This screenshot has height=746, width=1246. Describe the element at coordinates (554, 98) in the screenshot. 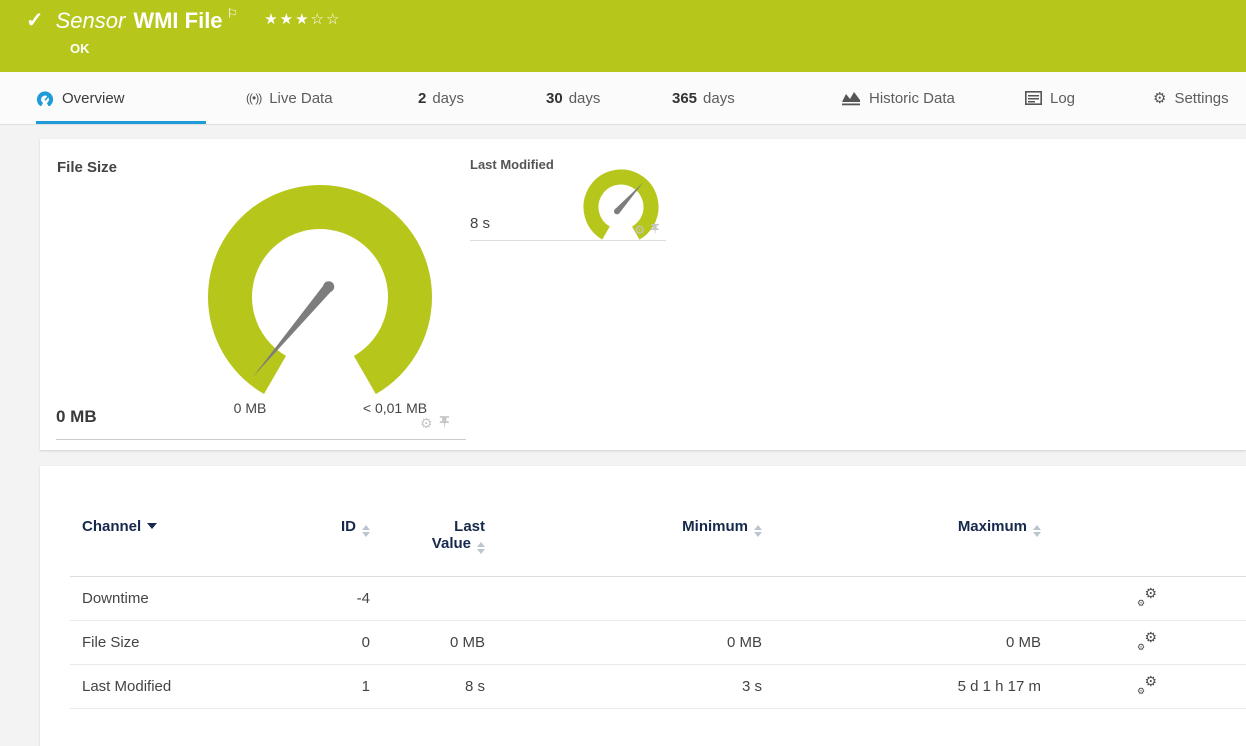

I see `tab-30-days-number: 30` at that location.